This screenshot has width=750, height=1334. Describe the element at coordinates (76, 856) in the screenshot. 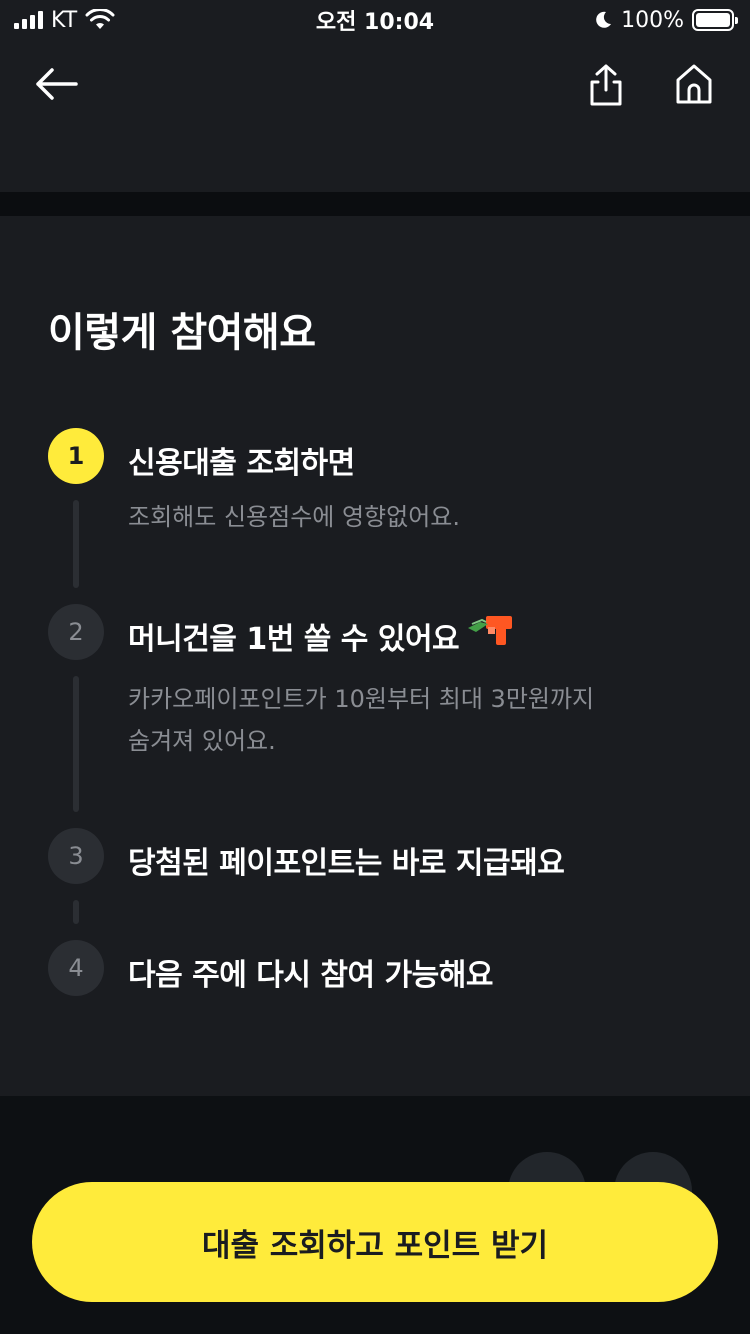

I see `step-3-number: 3` at that location.